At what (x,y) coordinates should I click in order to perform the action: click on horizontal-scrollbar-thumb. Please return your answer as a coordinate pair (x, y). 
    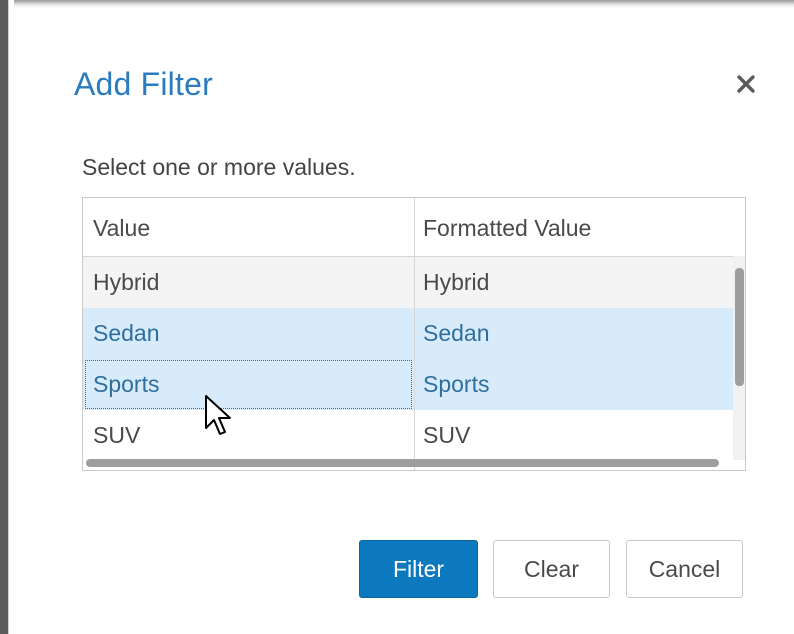
    Looking at the image, I should click on (402, 463).